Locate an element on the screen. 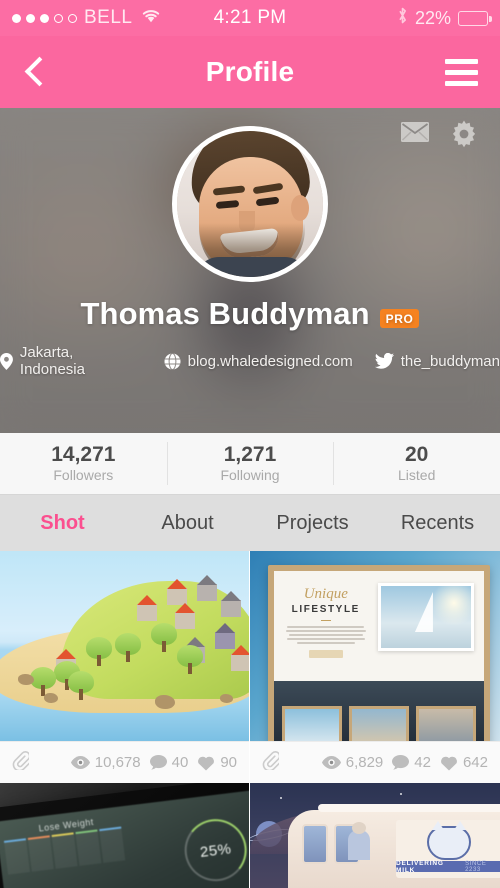  profile-name: Thomas Buddyman is located at coordinates (225, 313).